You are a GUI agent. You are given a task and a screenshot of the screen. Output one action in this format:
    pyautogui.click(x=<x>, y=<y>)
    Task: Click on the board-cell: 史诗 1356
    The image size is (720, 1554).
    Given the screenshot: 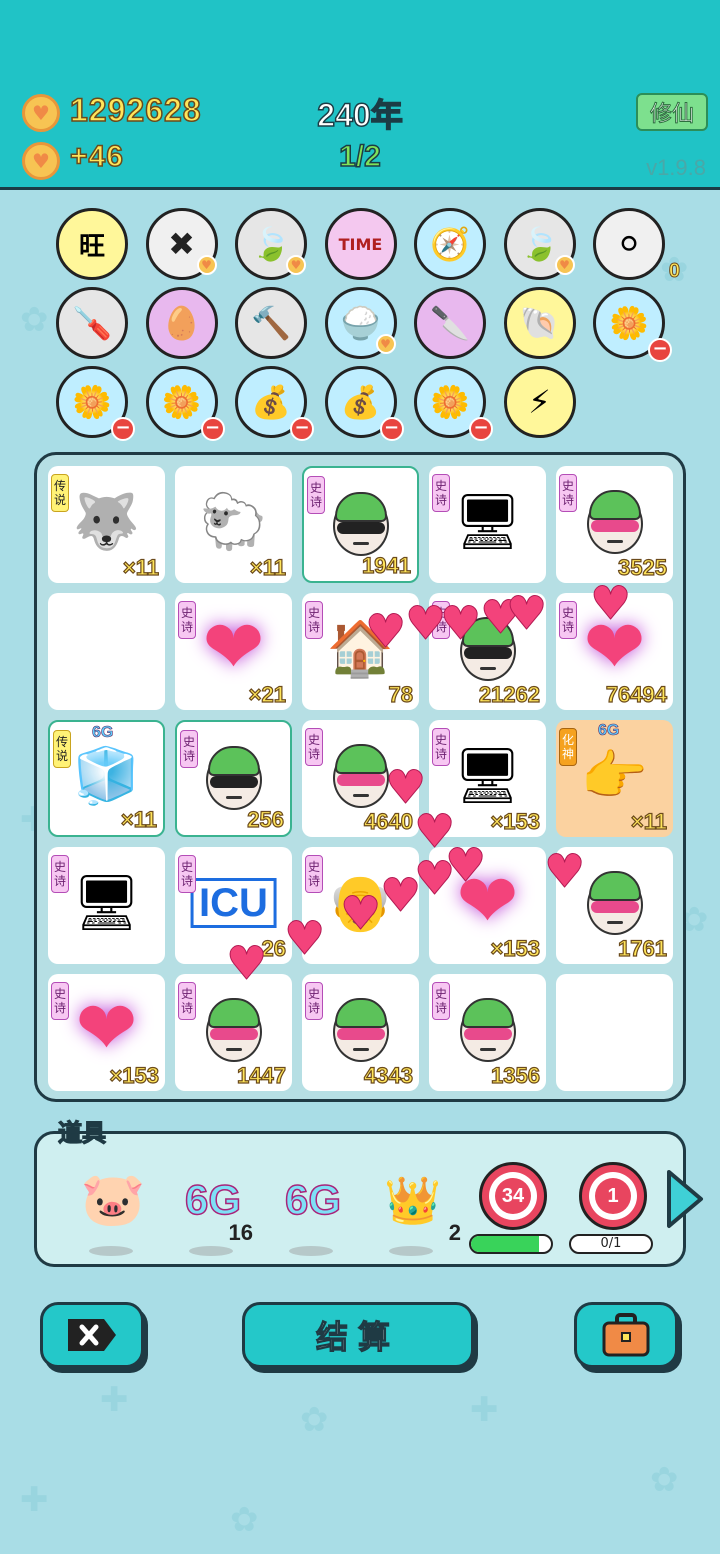 What is the action you would take?
    pyautogui.click(x=487, y=1032)
    